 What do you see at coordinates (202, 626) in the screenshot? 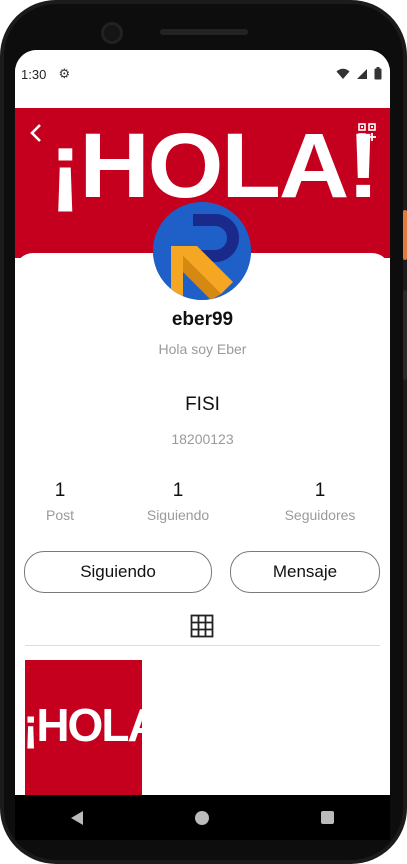
I see `grid-view-icon` at bounding box center [202, 626].